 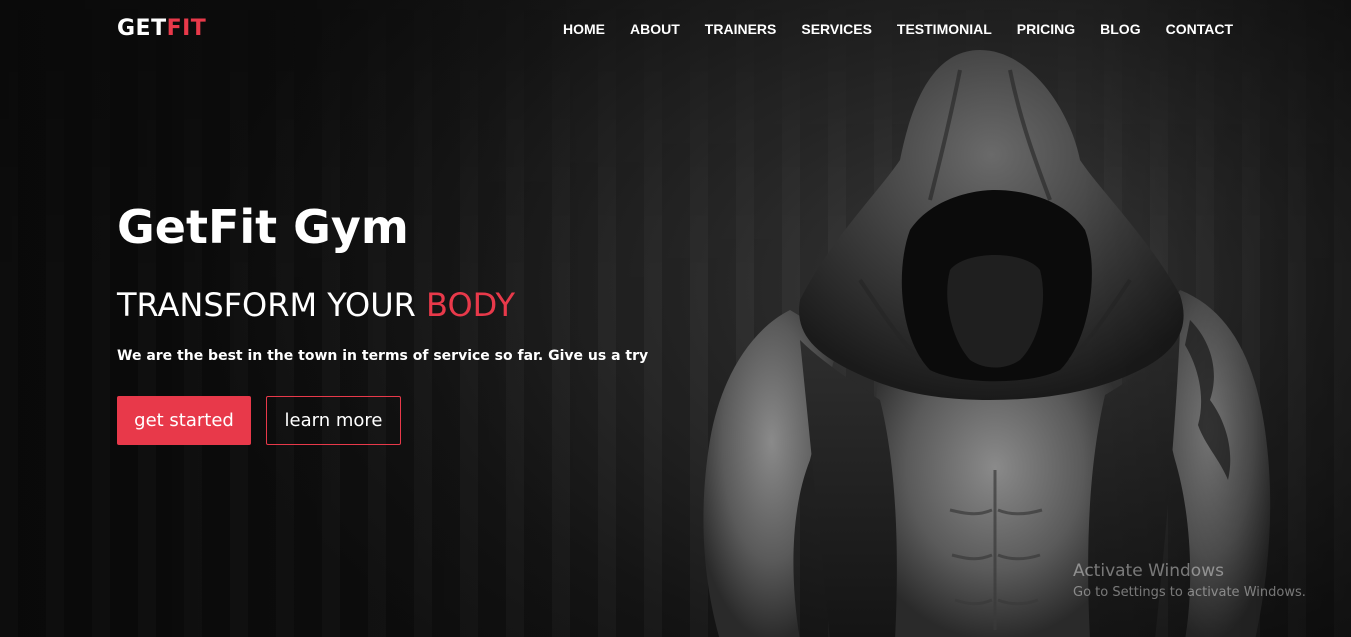 I want to click on brand-logo-part1: GET, so click(x=142, y=28).